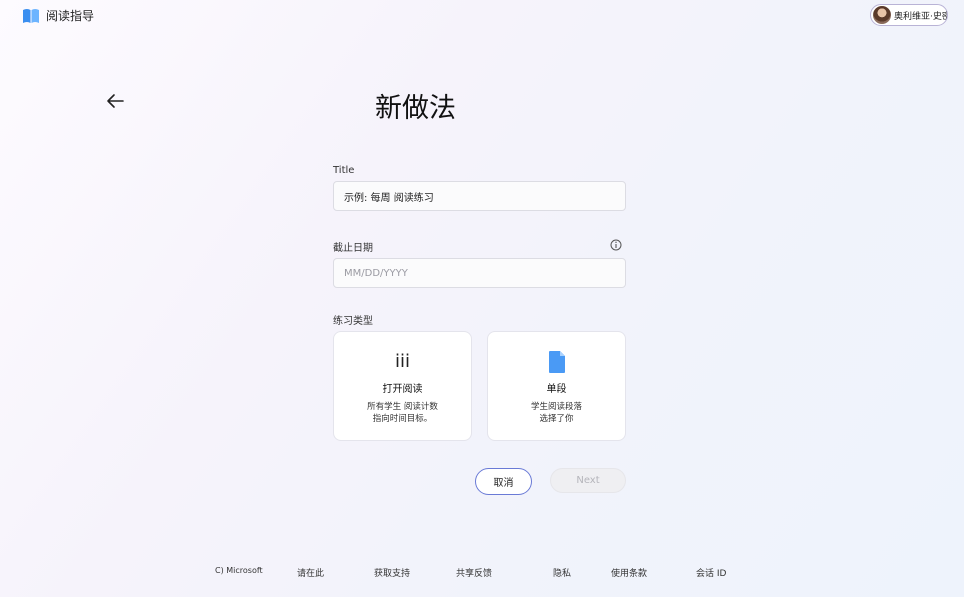 The width and height of the screenshot is (964, 597). Describe the element at coordinates (402, 413) in the screenshot. I see `card-description: 所有学生 阅读计数 指向时间目标。` at that location.